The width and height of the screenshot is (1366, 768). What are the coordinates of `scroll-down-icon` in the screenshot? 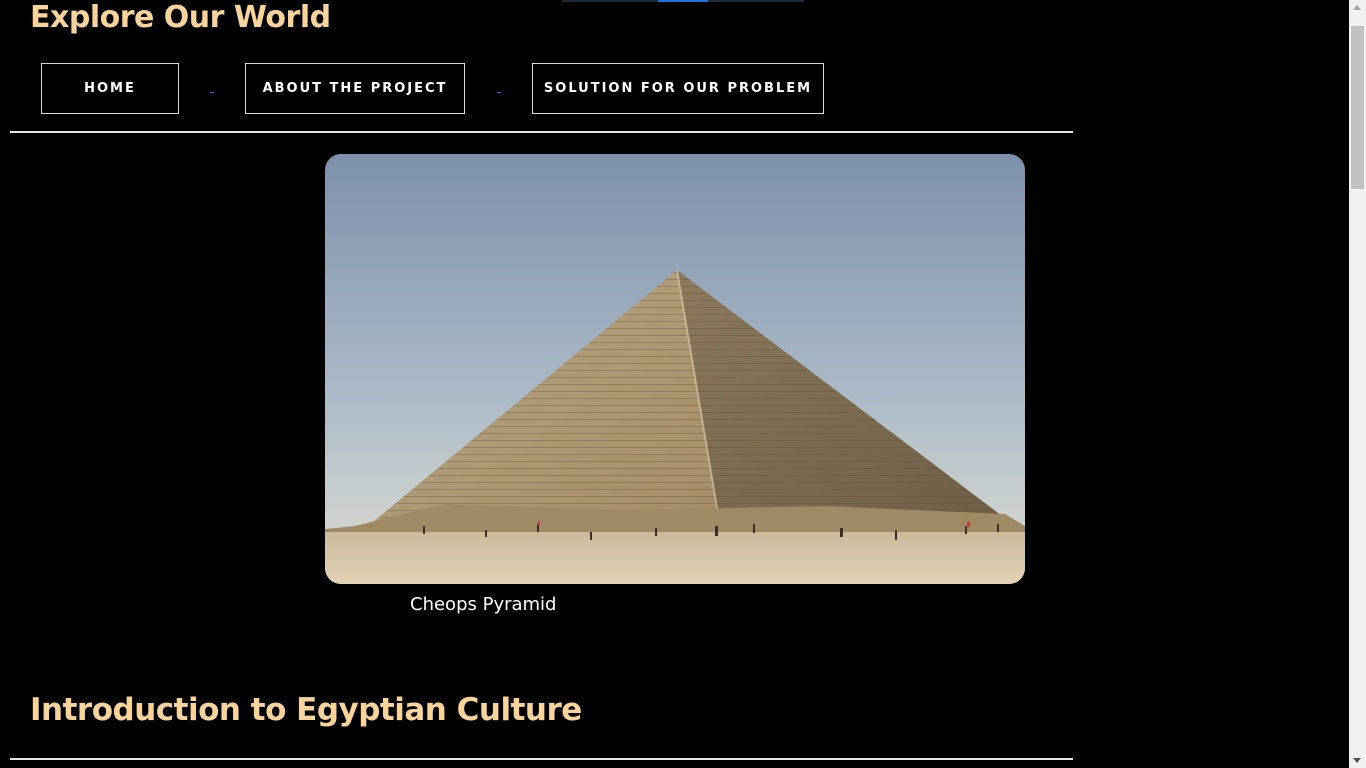 It's located at (1357, 760).